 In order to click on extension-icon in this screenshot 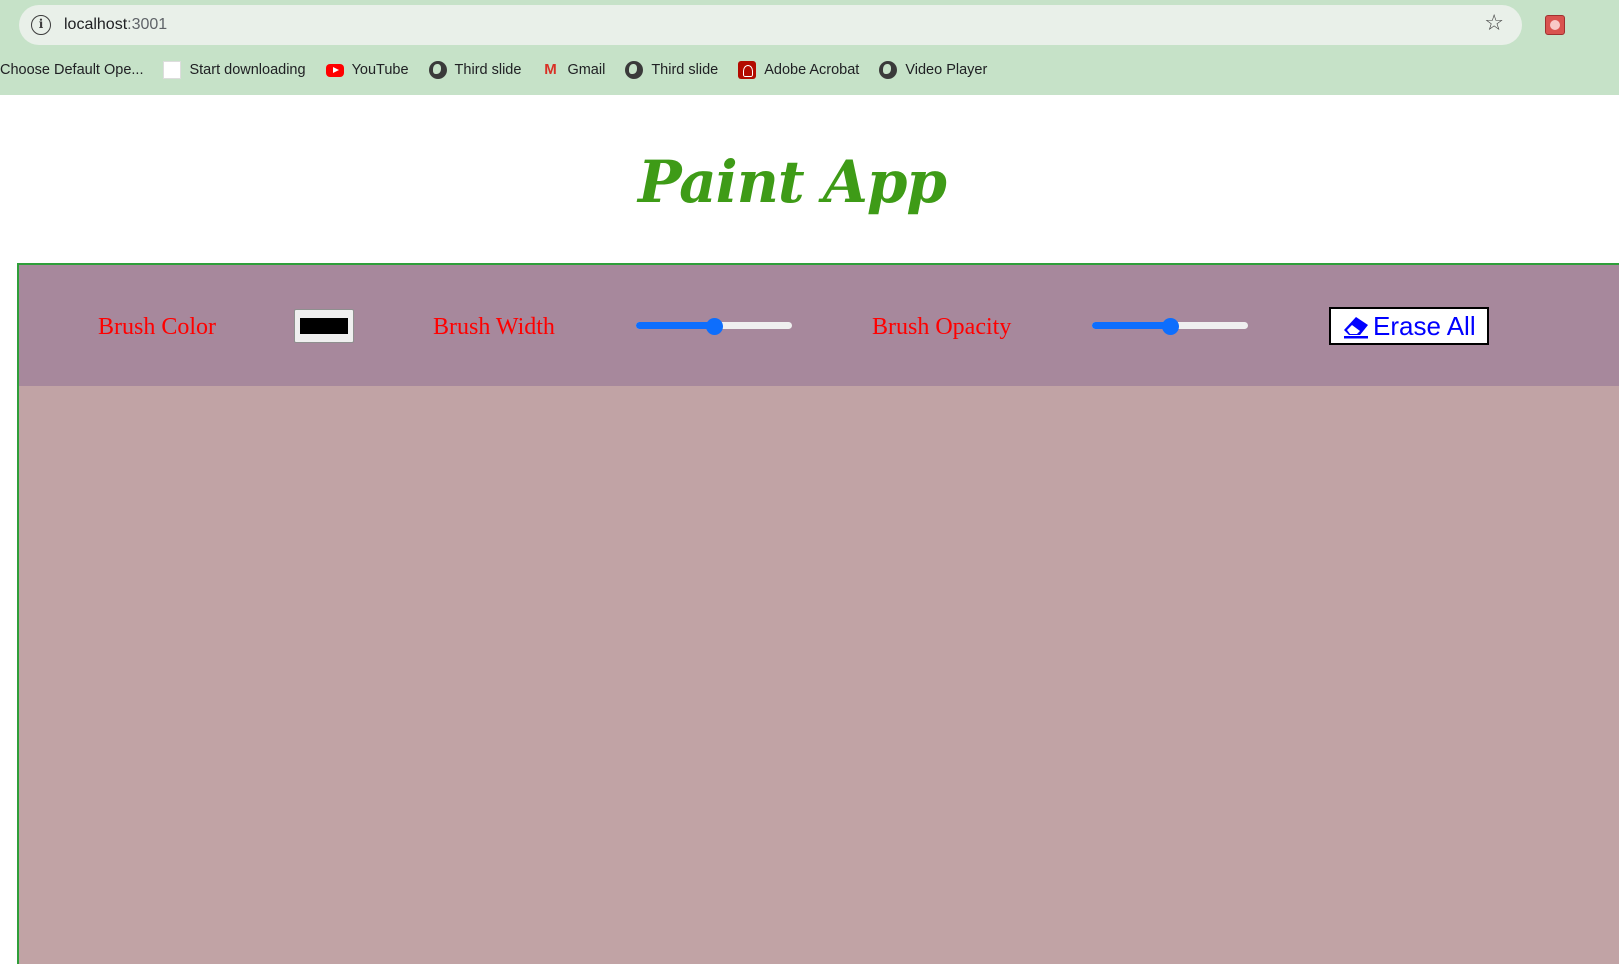, I will do `click(1555, 25)`.